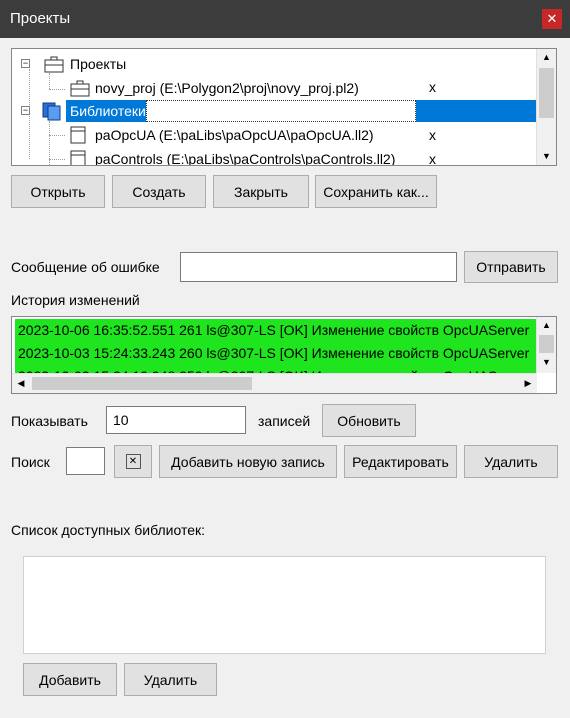  What do you see at coordinates (49, 421) in the screenshot?
I see `show-label: Показывать` at bounding box center [49, 421].